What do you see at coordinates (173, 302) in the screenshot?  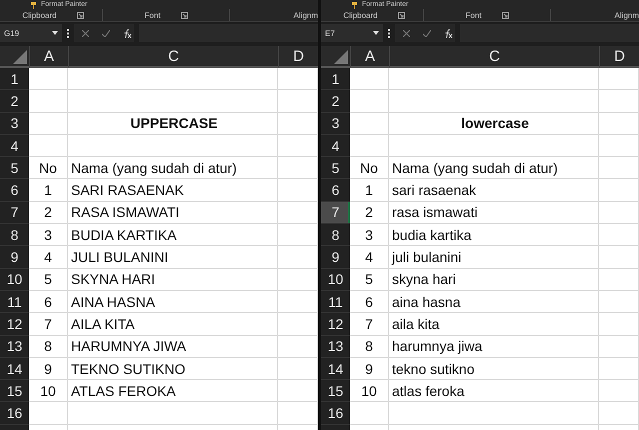 I see `table-cell: AINA HASNA` at bounding box center [173, 302].